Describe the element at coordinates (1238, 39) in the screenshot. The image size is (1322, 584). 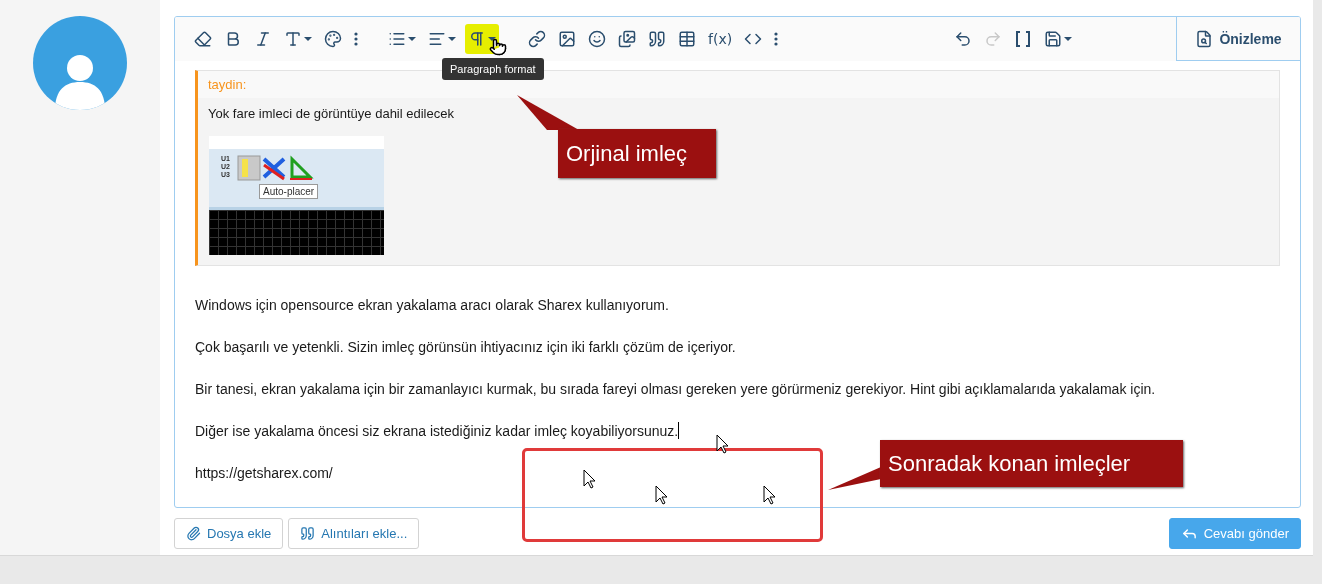
I see `preview-button: Önizleme` at that location.